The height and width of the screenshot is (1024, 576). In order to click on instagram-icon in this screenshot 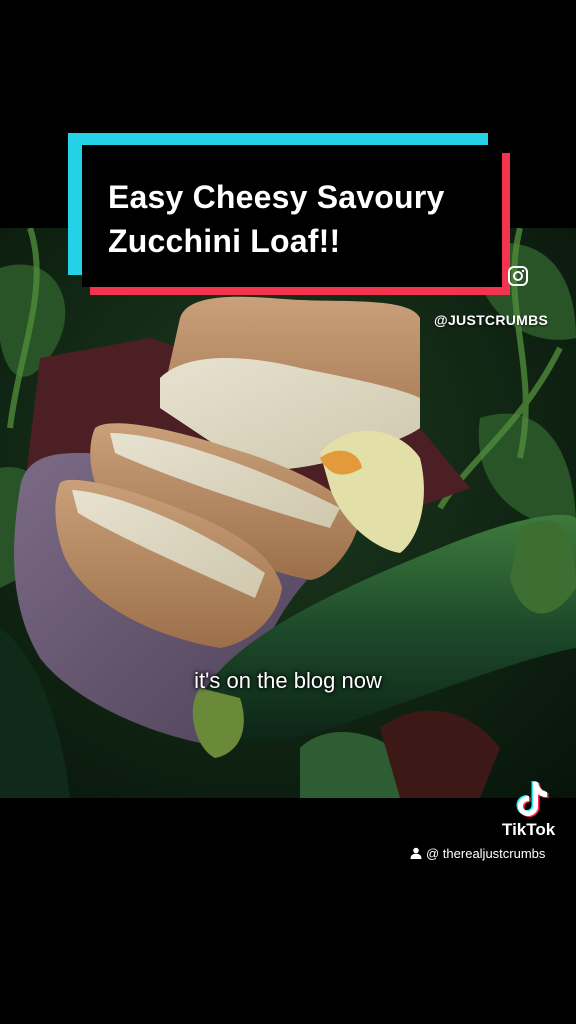, I will do `click(518, 276)`.